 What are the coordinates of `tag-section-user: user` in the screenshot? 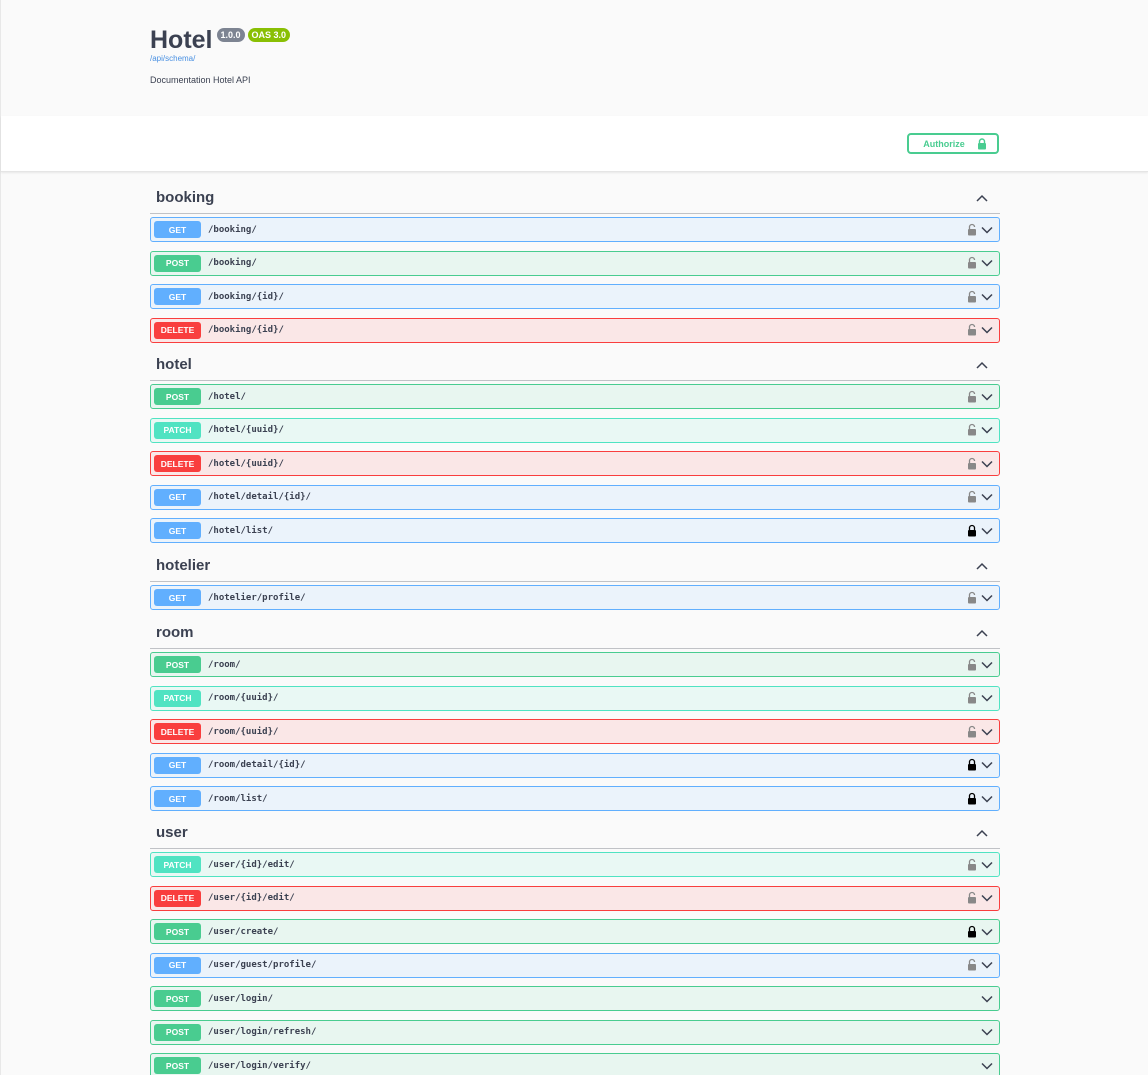 It's located at (575, 833).